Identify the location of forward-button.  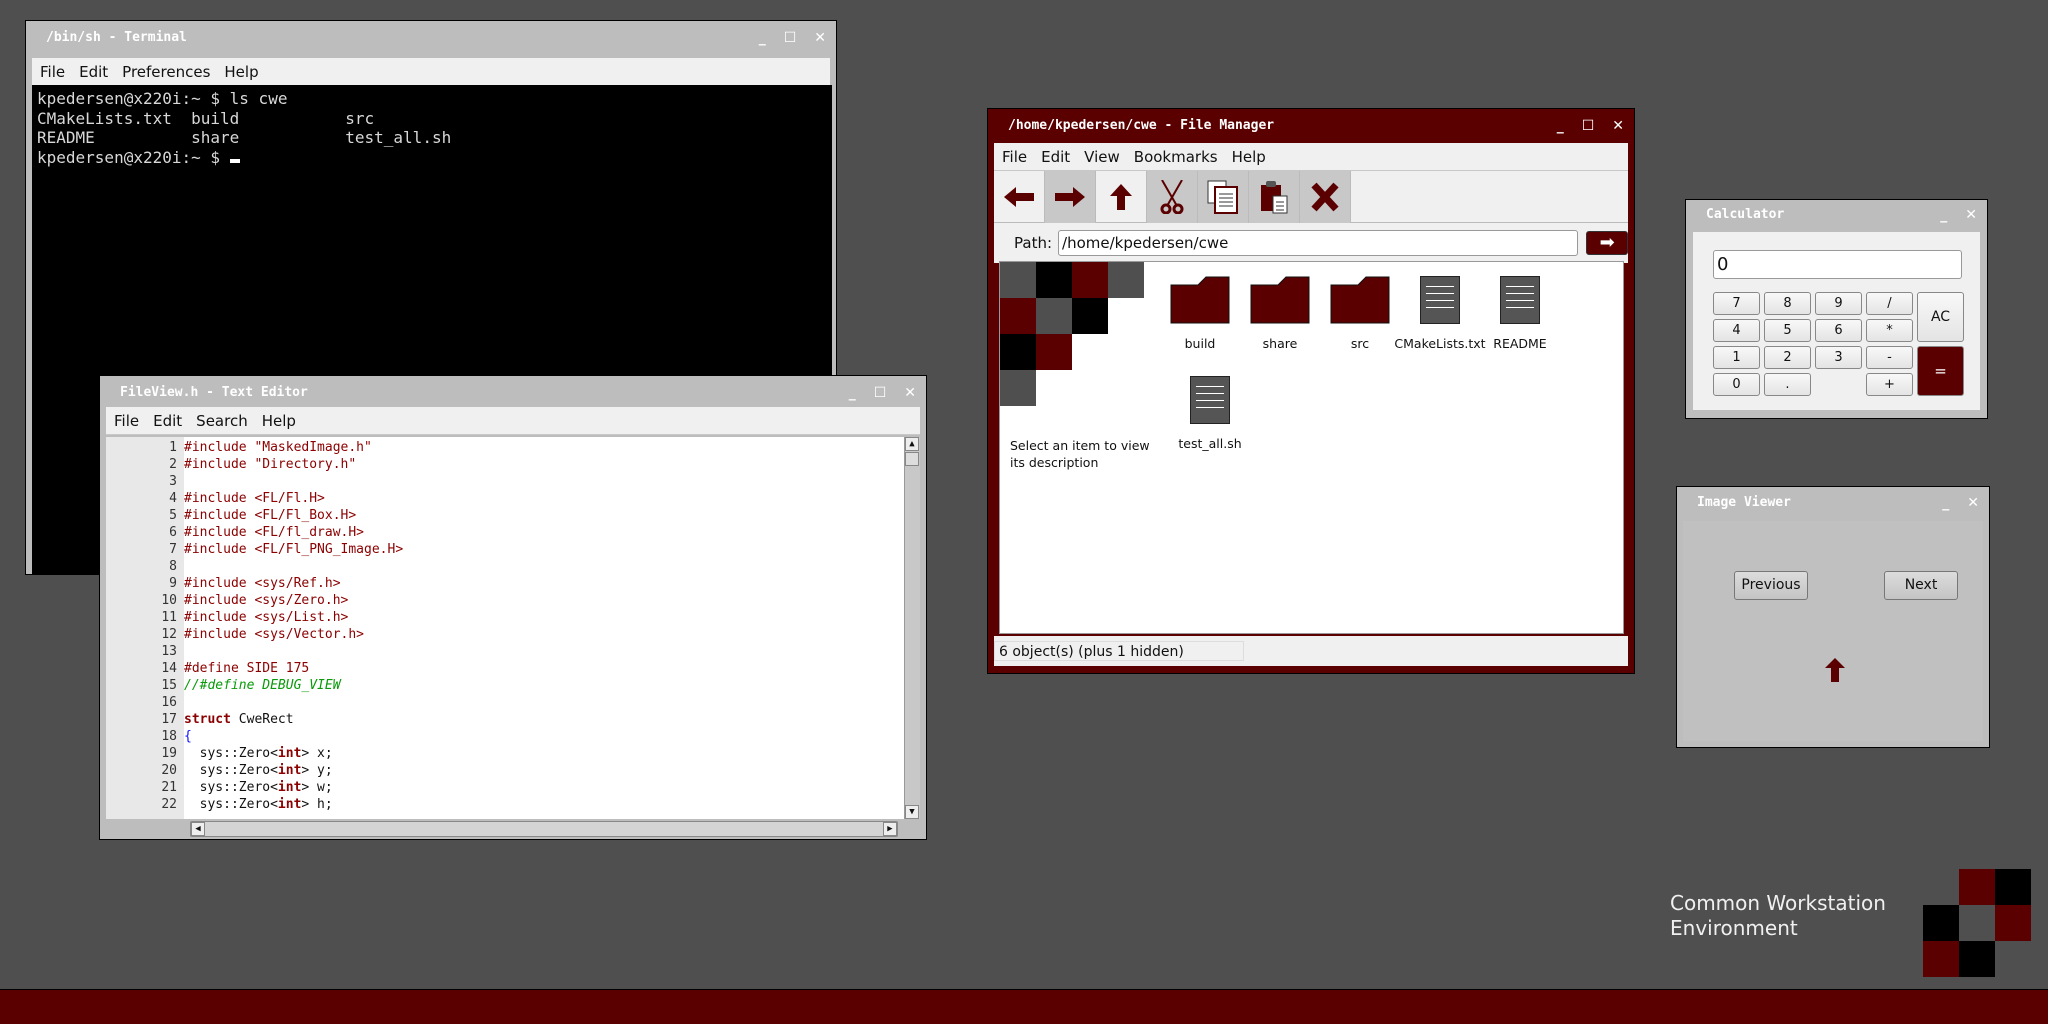
(1070, 197).